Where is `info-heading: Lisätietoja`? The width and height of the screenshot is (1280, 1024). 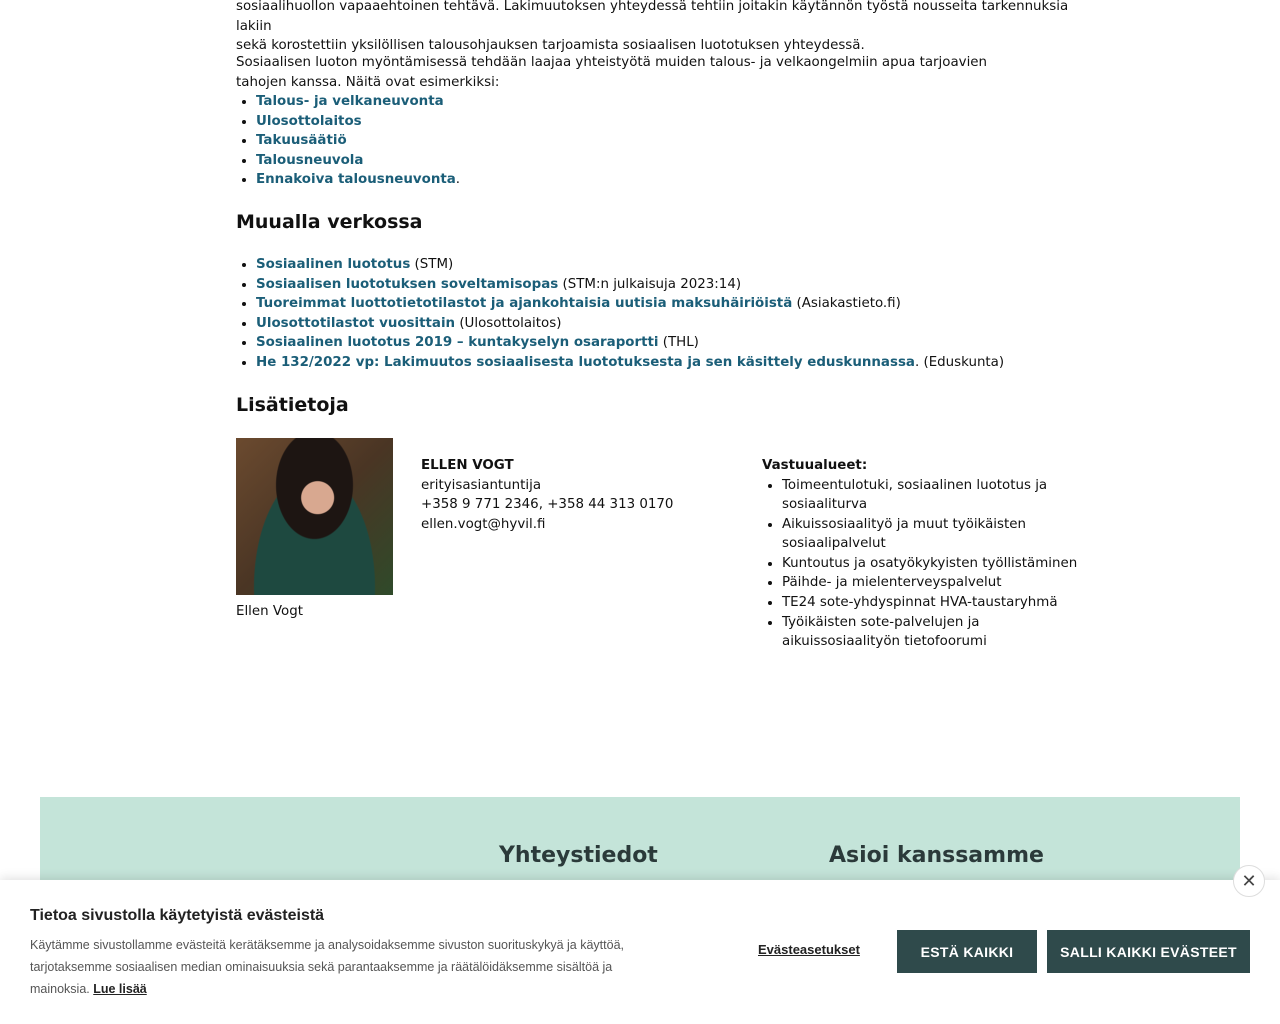
info-heading: Lisätietoja is located at coordinates (292, 405).